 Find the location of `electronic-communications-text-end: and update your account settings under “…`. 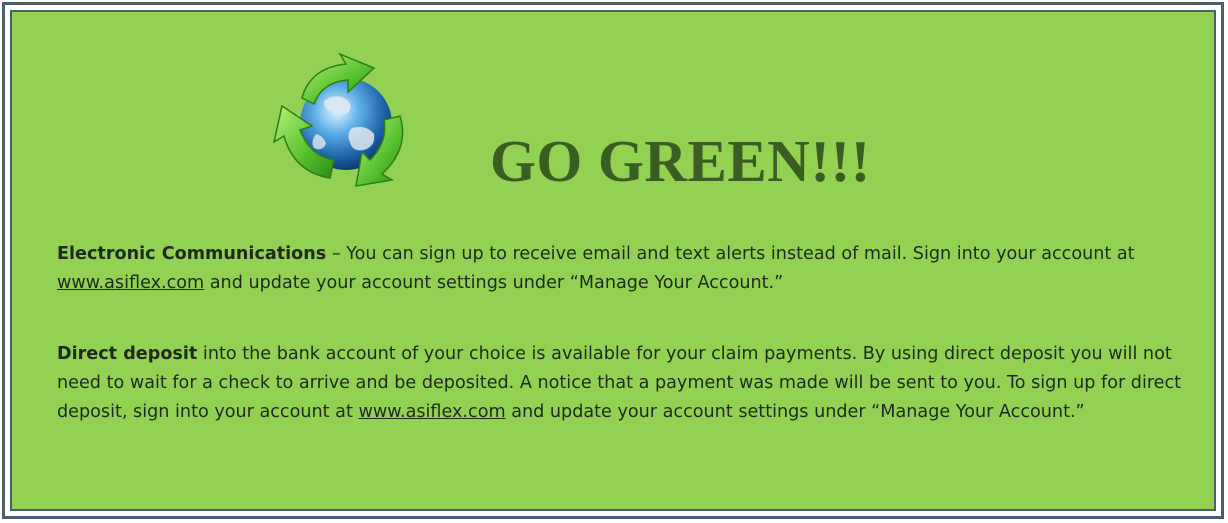

electronic-communications-text-end: and update your account settings under “… is located at coordinates (494, 283).